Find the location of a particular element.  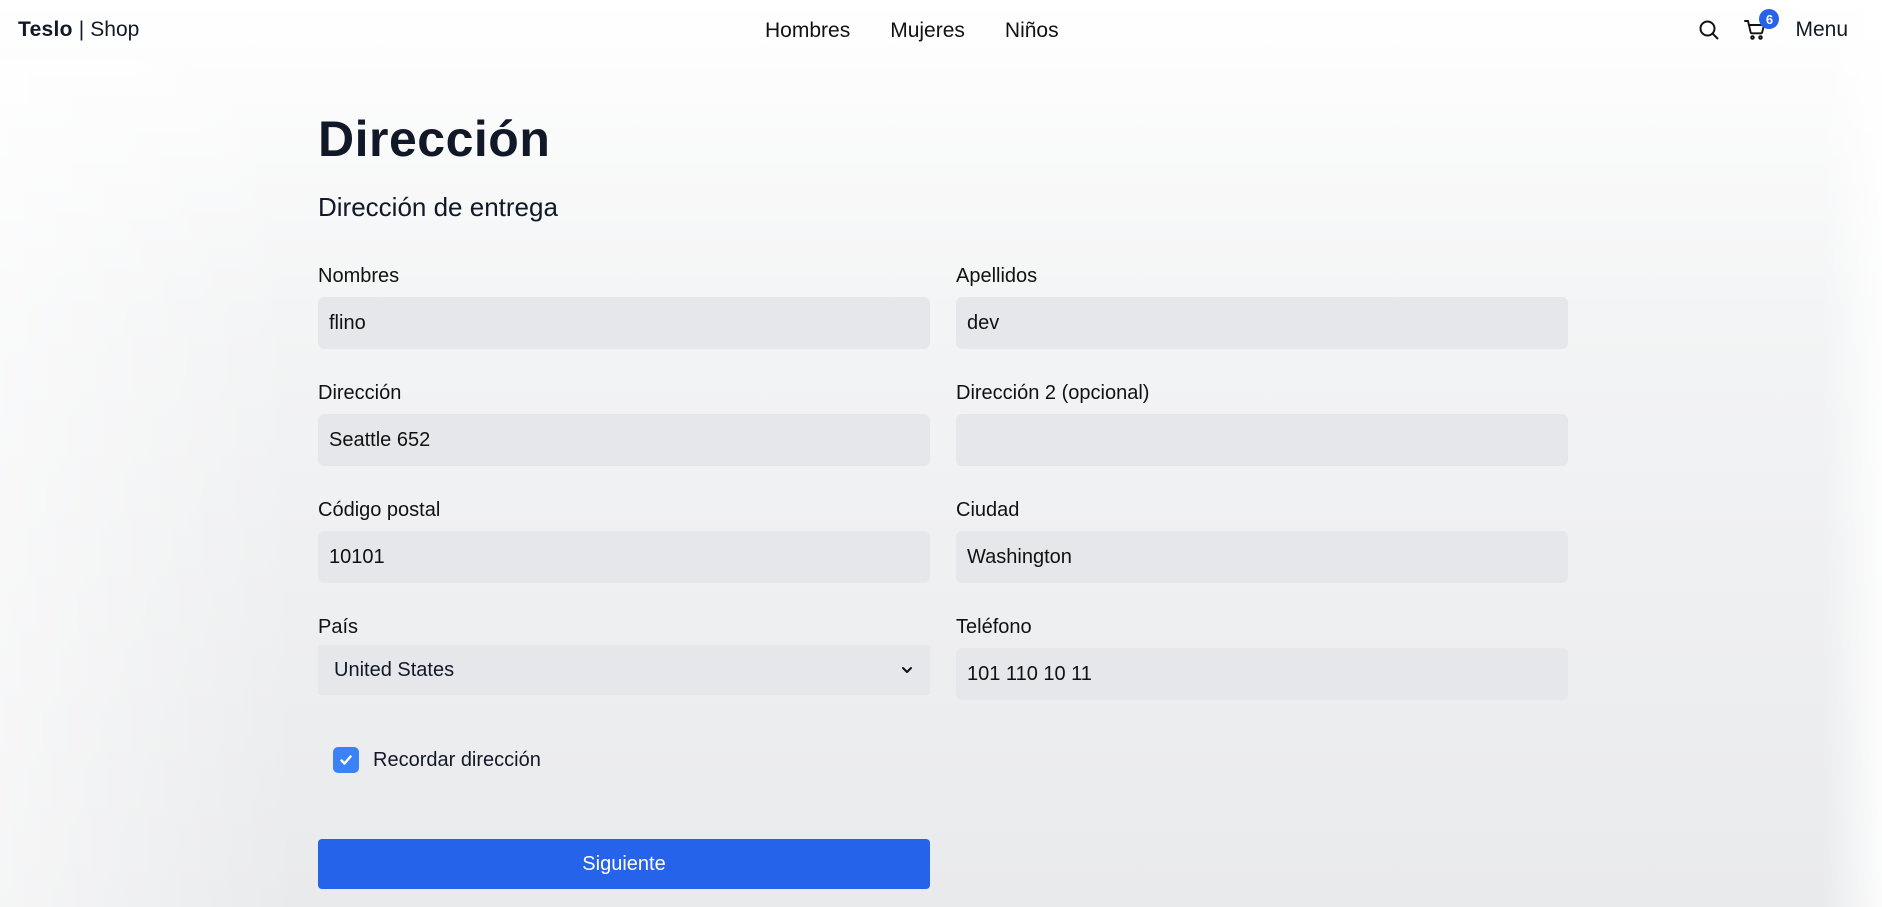

search-icon is located at coordinates (1709, 30).